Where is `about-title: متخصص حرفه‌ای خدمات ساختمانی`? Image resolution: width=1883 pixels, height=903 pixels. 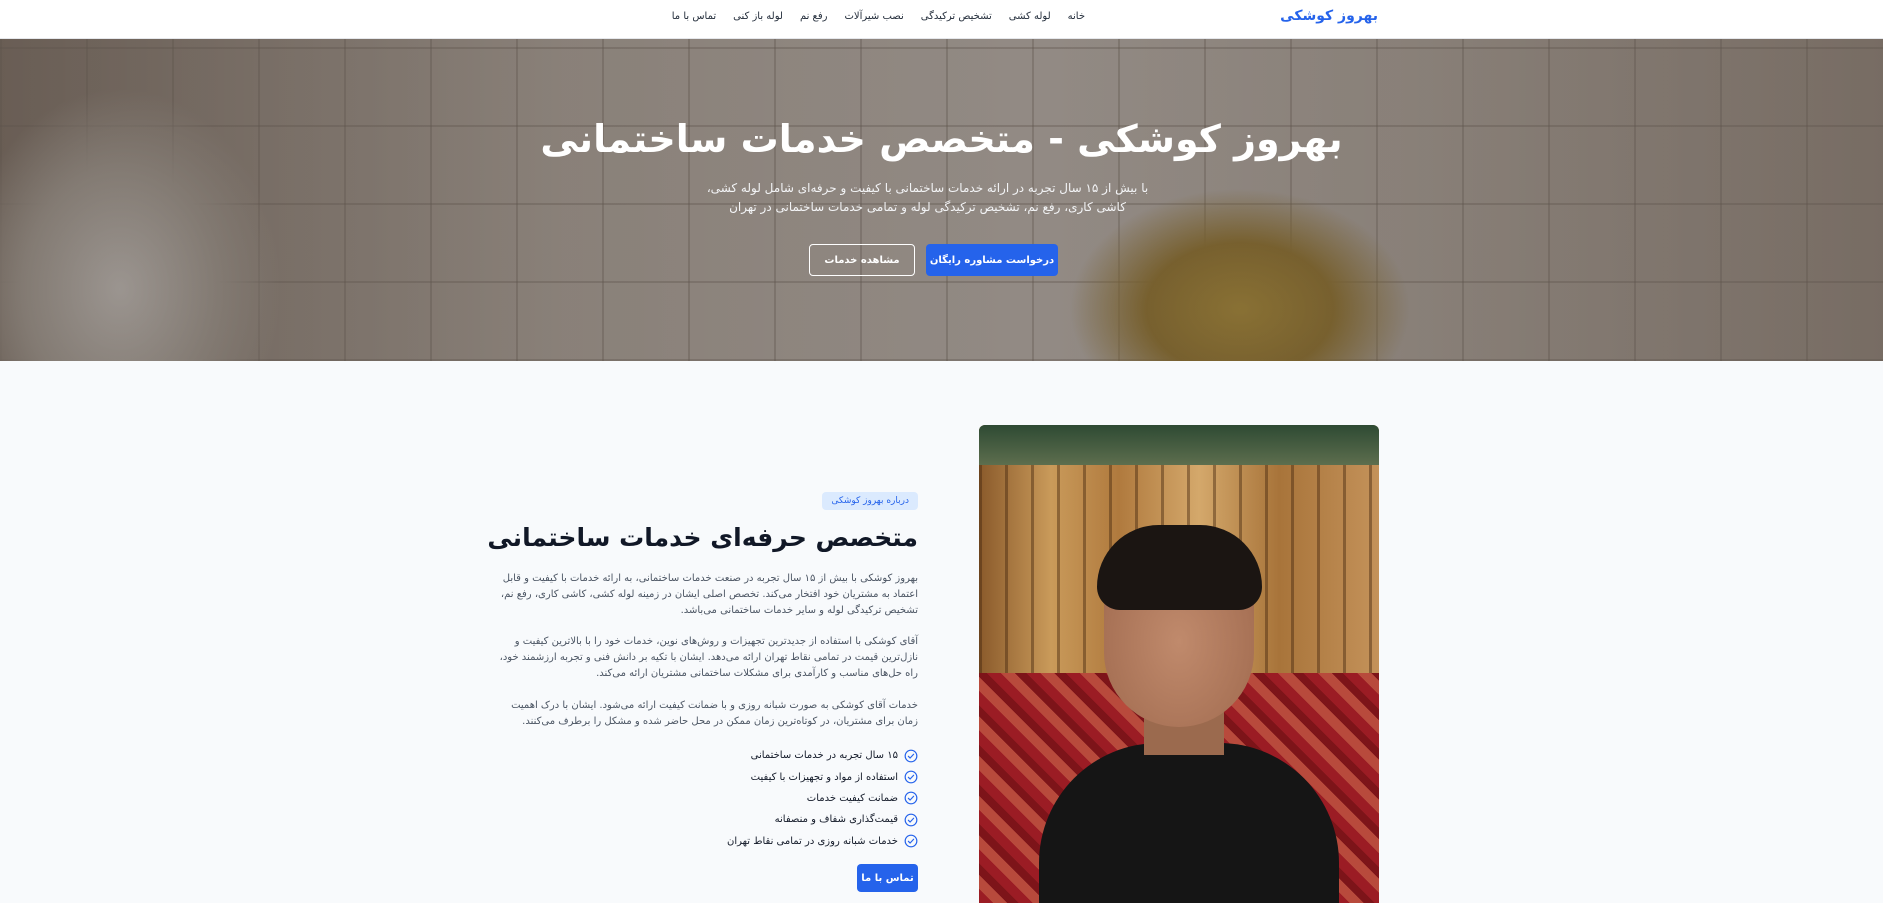
about-title: متخصص حرفه‌ای خدمات ساختمانی is located at coordinates (702, 537).